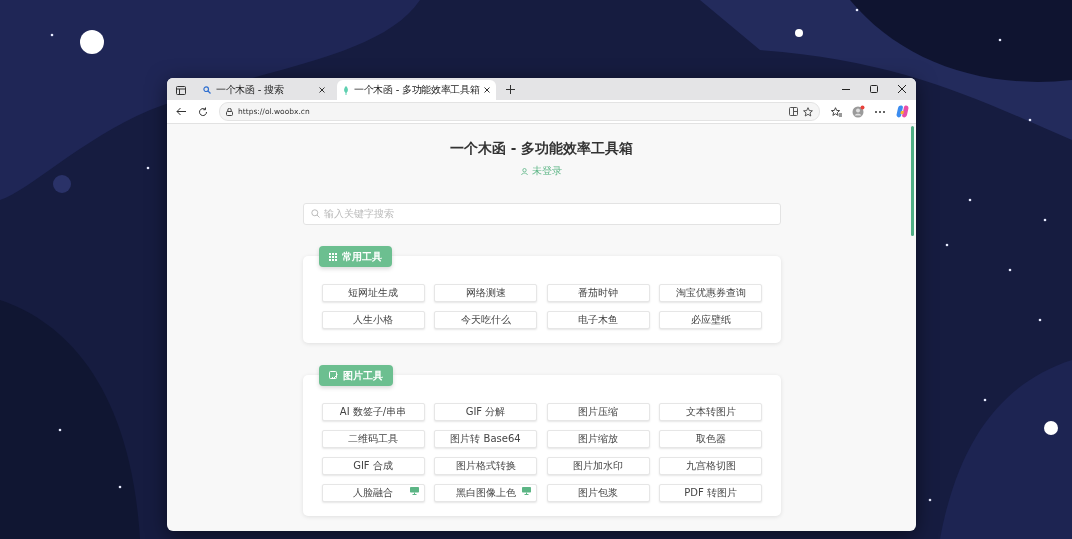  I want to click on tool-button: 番茄时钟, so click(598, 293).